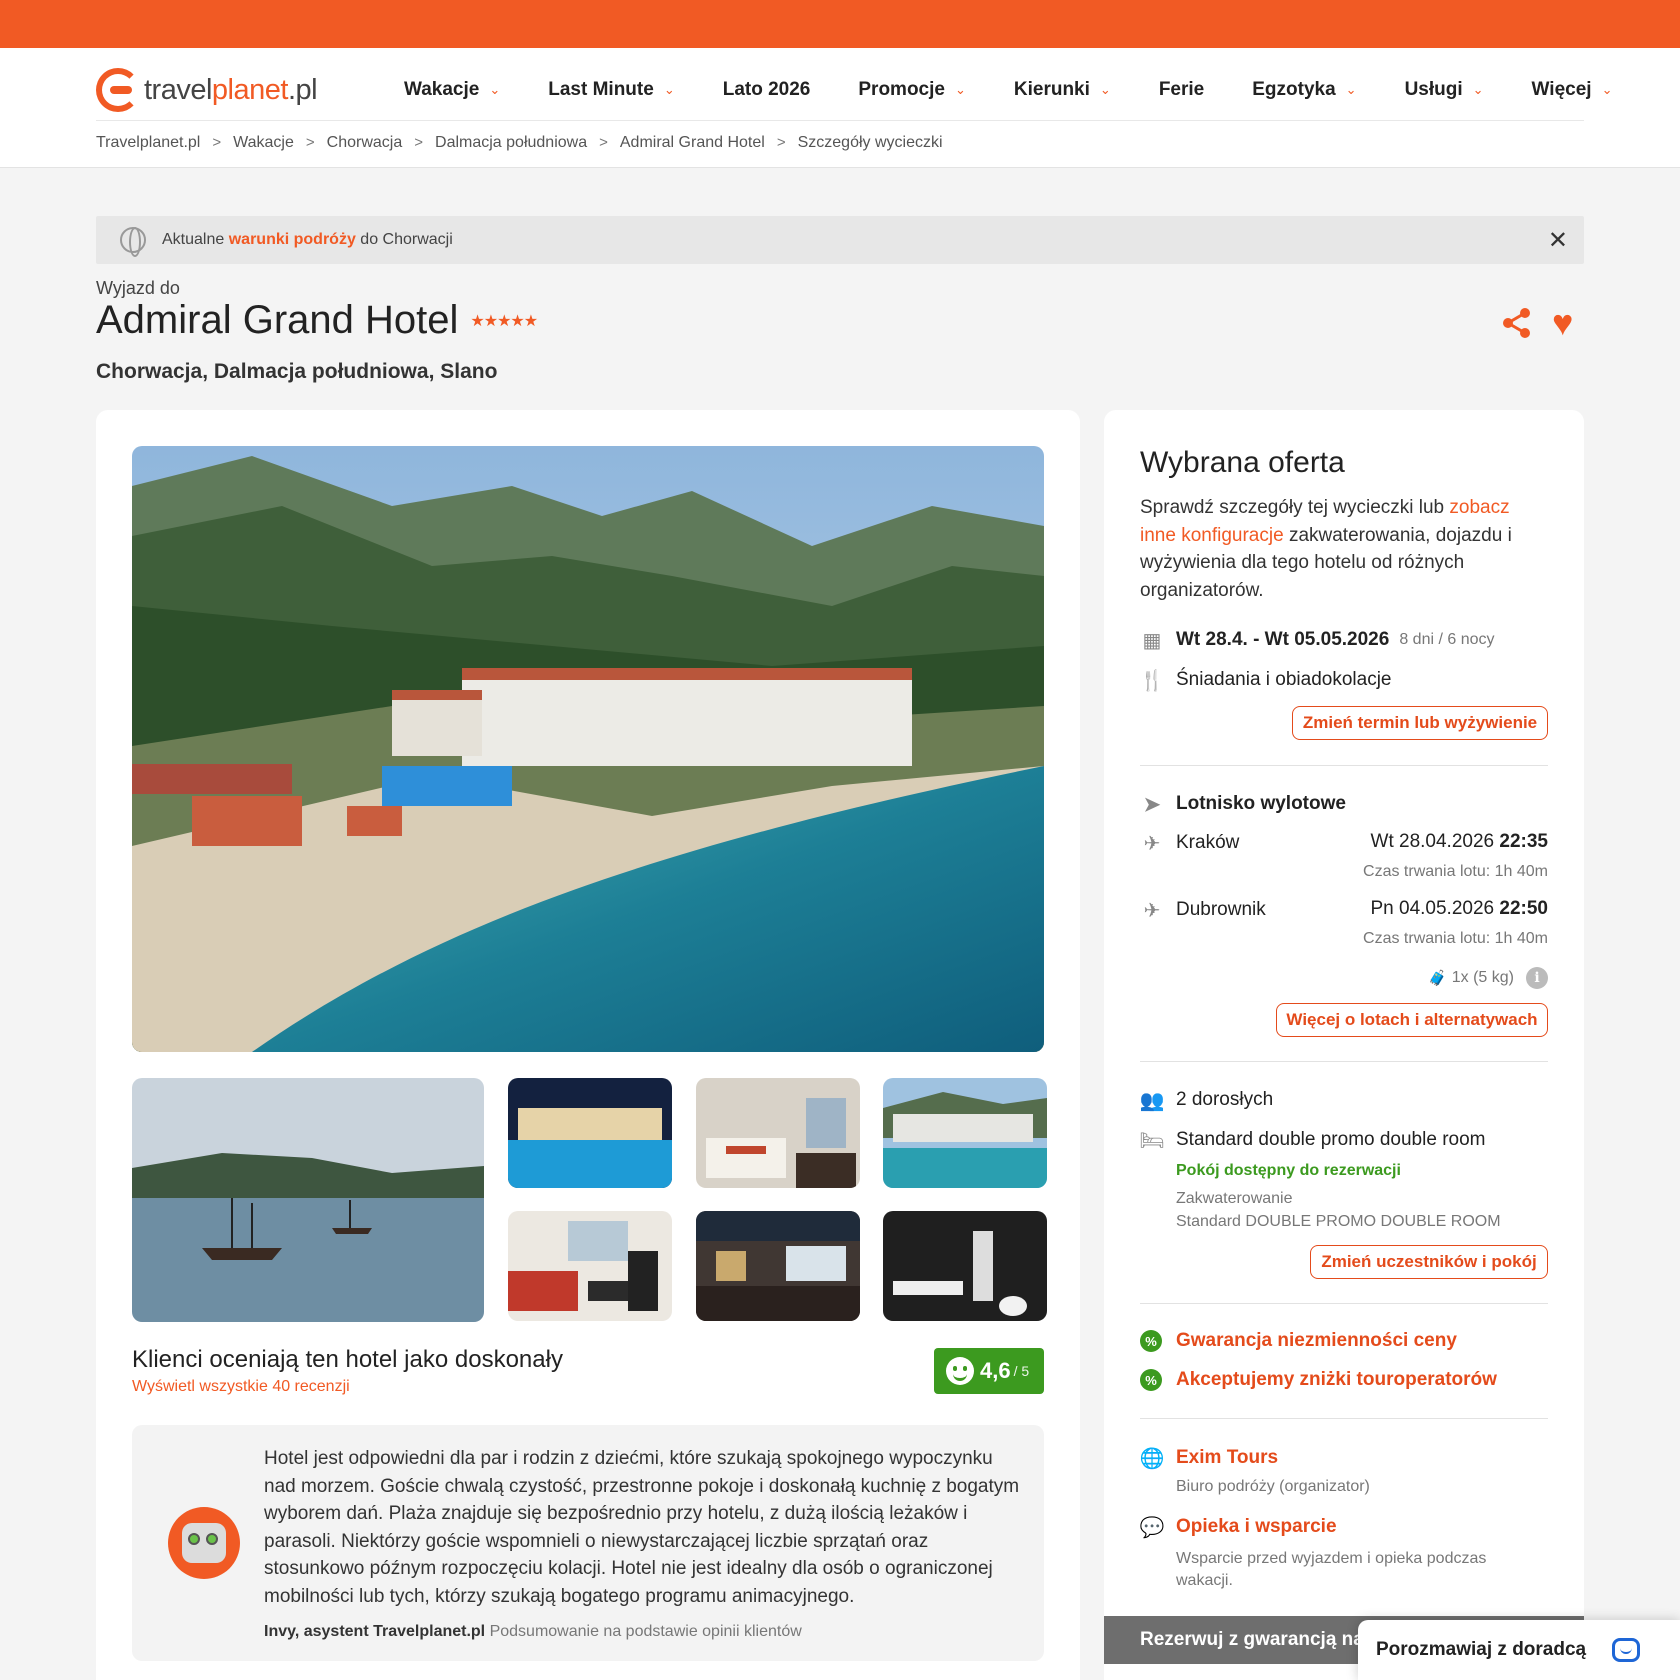  I want to click on gallery-thumbnail-pool-night, so click(590, 1133).